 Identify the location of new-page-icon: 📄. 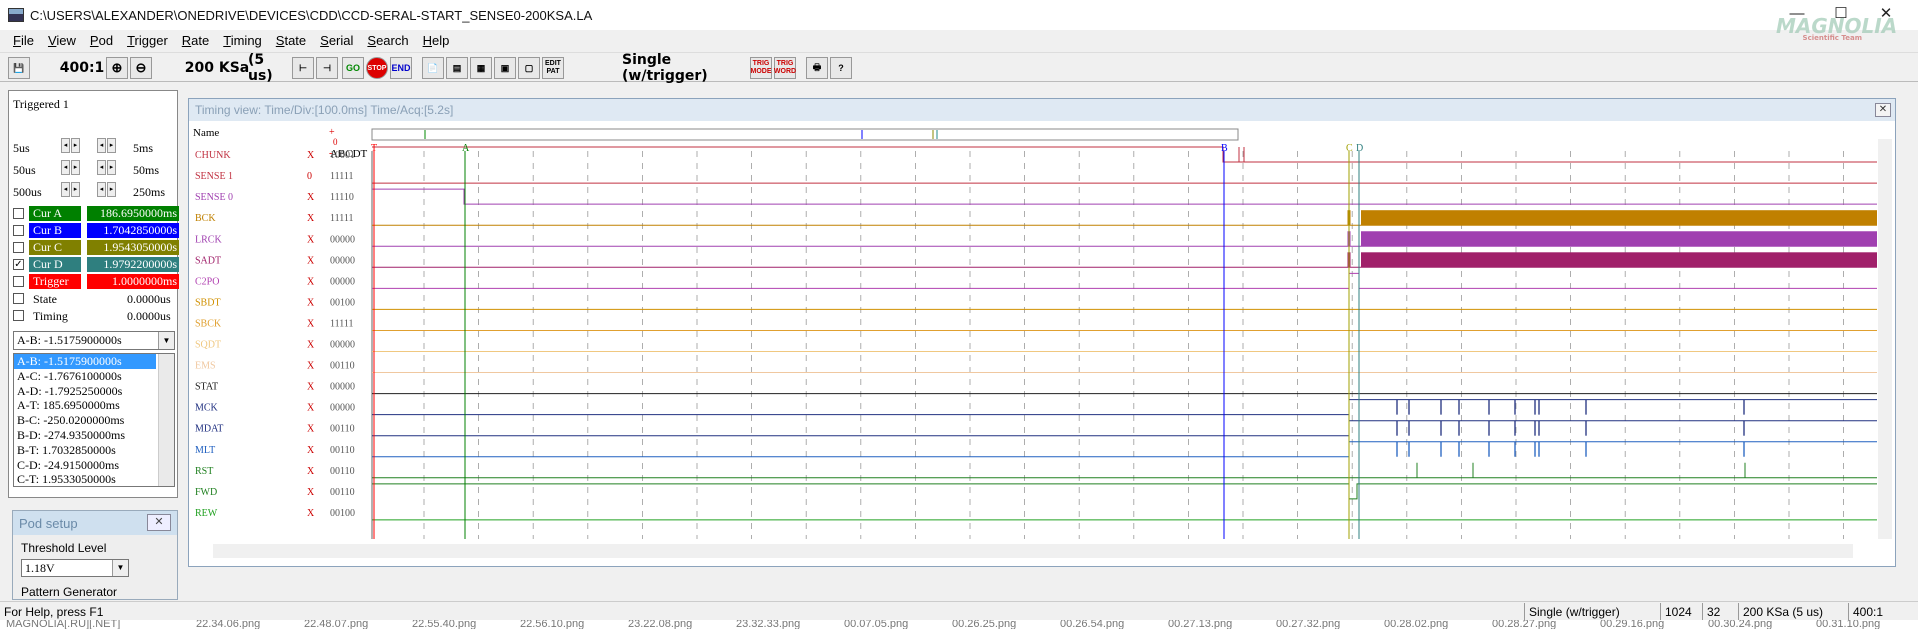
(433, 68).